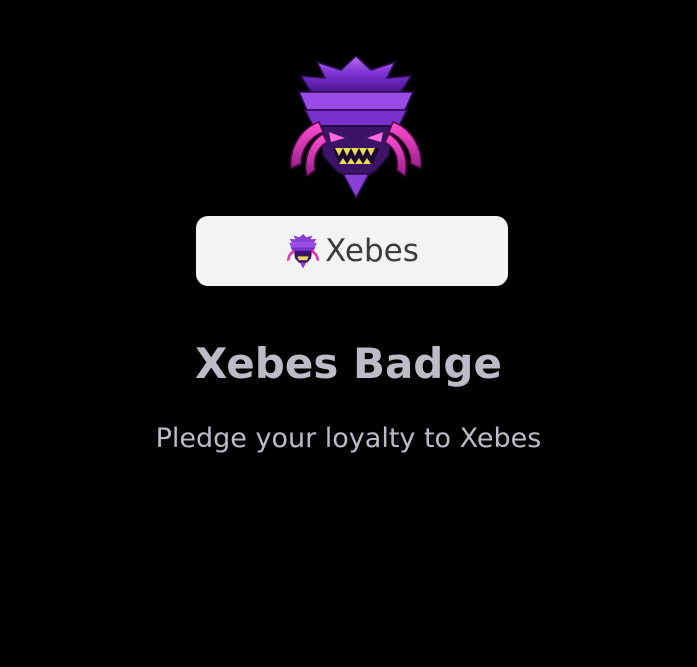 The image size is (697, 667). I want to click on badge-title: Xebes Badge, so click(348, 363).